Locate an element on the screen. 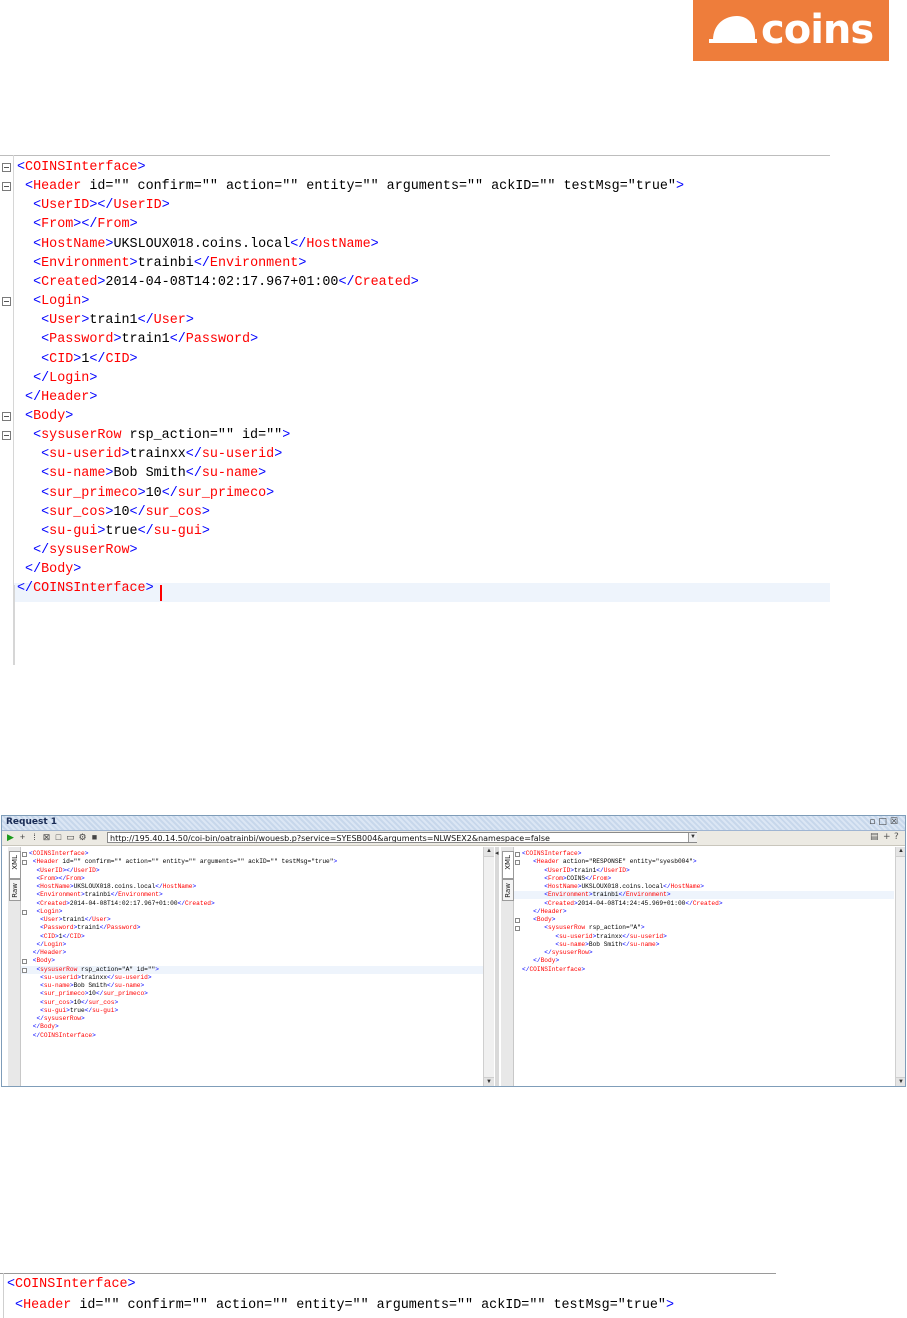  window-title: Request 1 is located at coordinates (32, 822).